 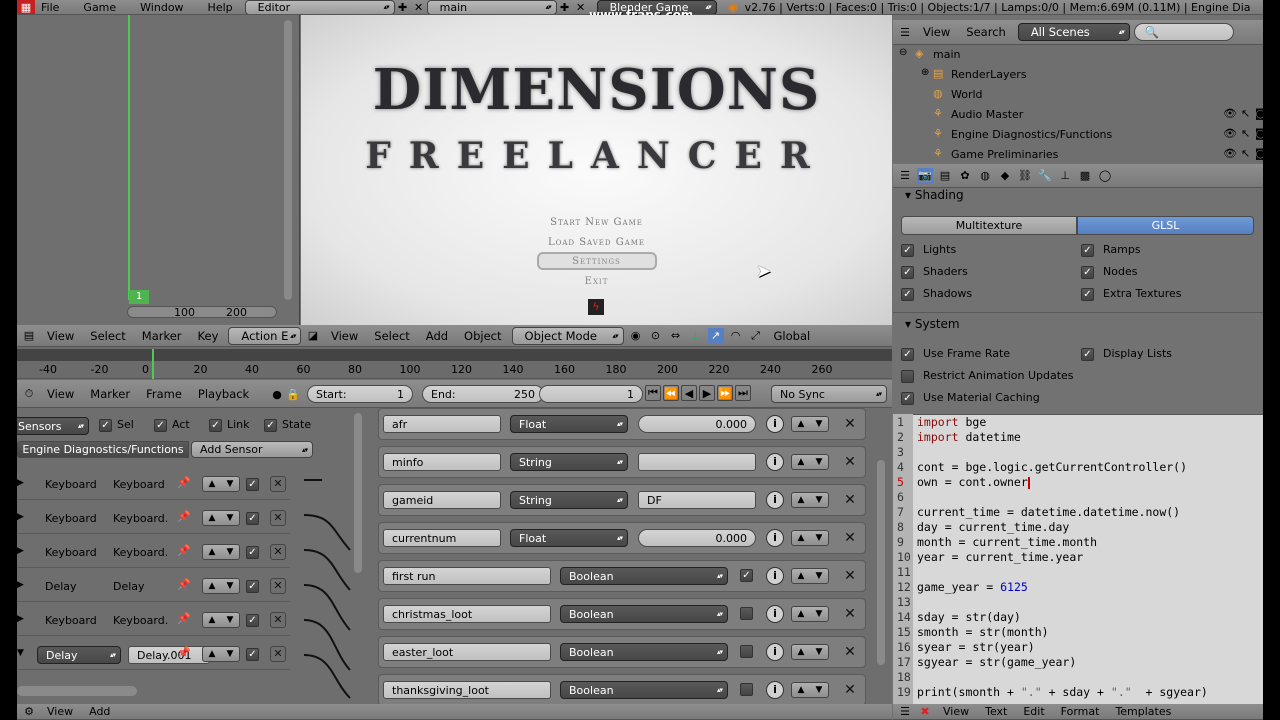 What do you see at coordinates (264, 335) in the screenshot?
I see `action-editor-select: Action E` at bounding box center [264, 335].